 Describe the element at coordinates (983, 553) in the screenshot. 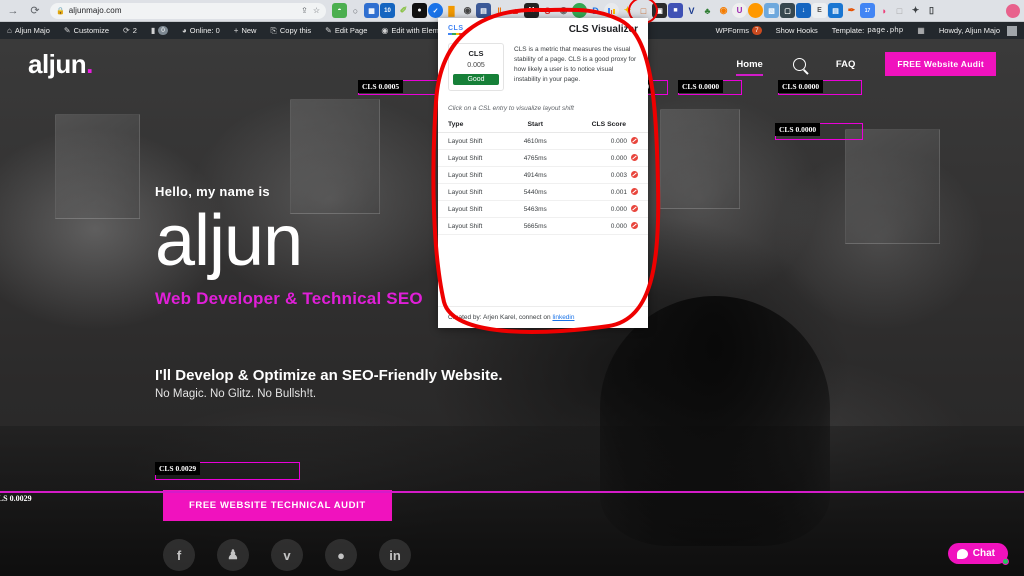

I see `chat-label: Chat` at that location.